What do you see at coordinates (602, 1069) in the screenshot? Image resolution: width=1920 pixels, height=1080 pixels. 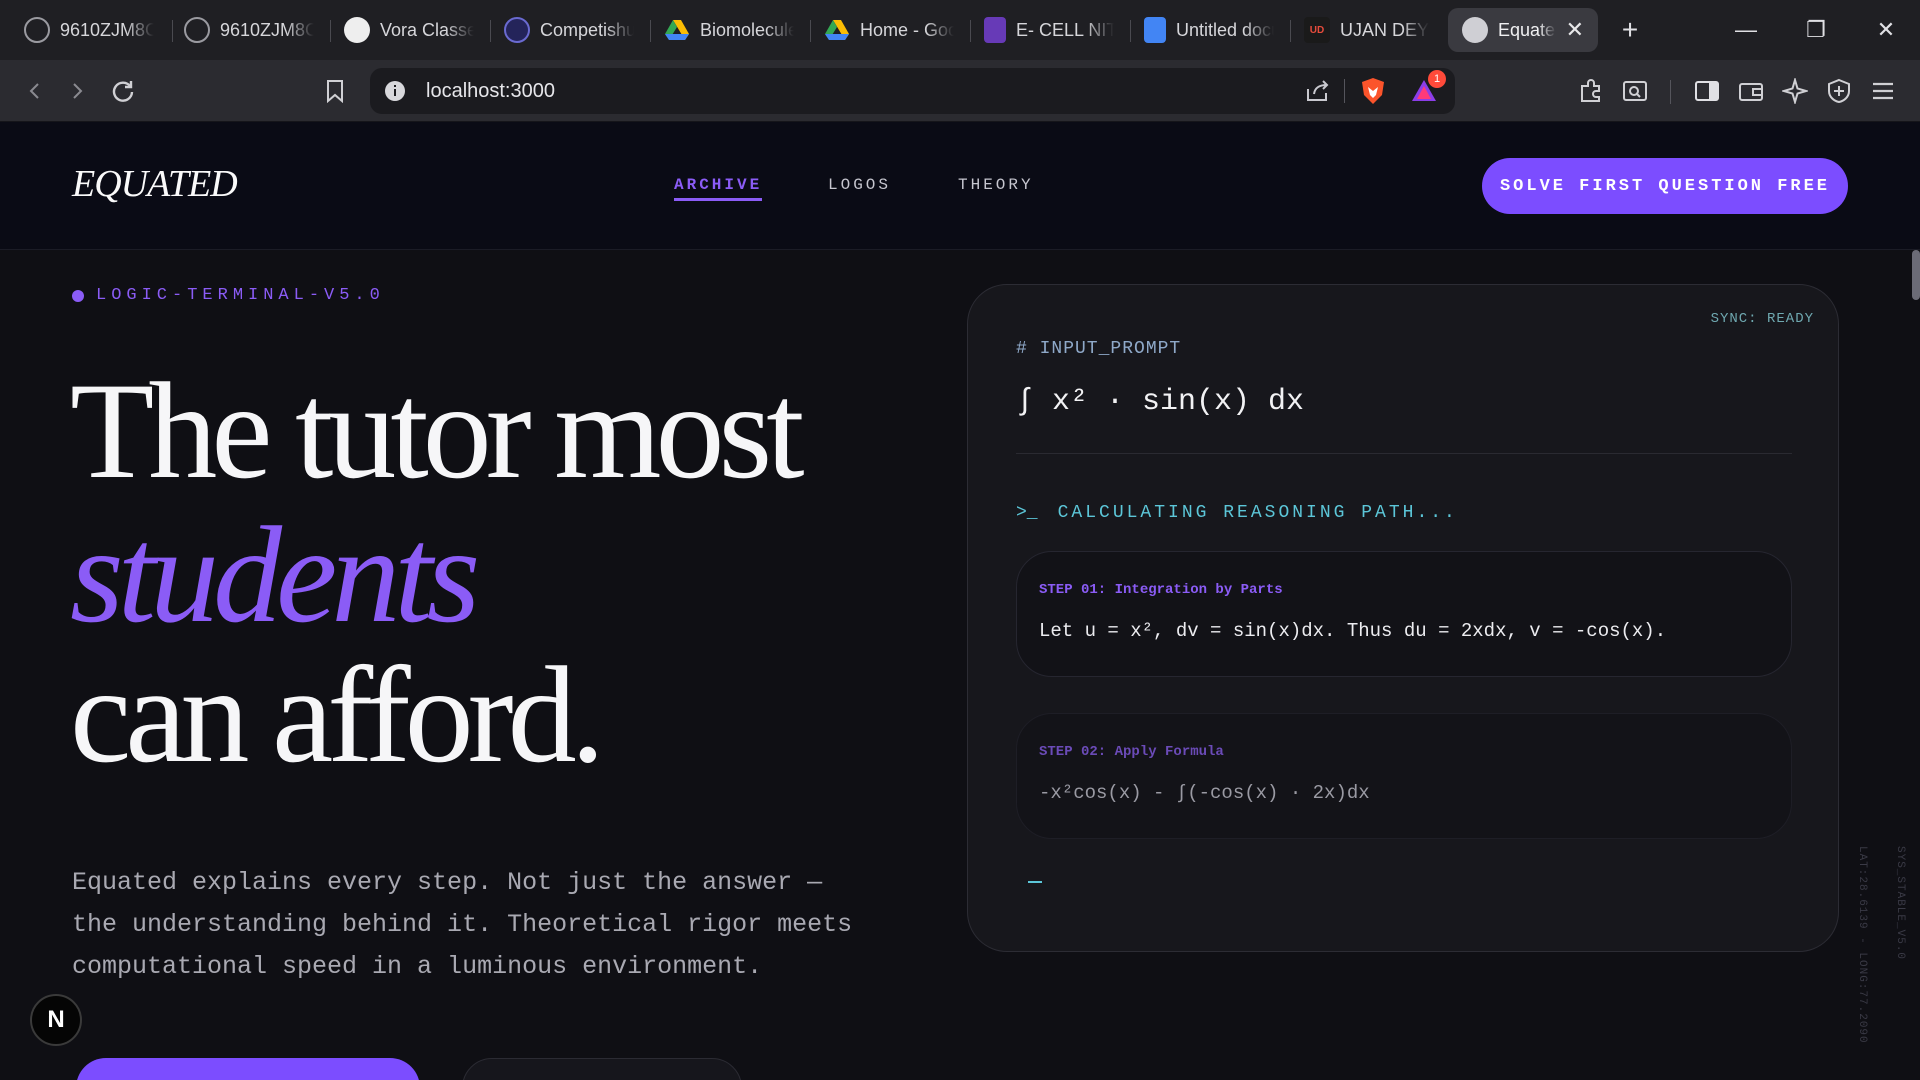 I see `hero-secondary-button` at bounding box center [602, 1069].